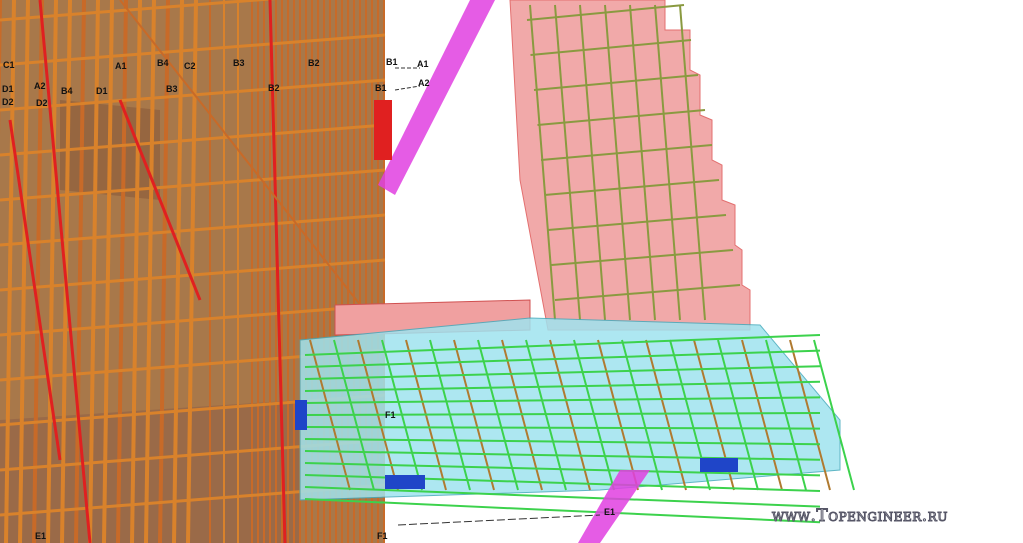 Image resolution: width=1023 pixels, height=543 pixels. I want to click on watermark: www.Topengineer.ru, so click(860, 516).